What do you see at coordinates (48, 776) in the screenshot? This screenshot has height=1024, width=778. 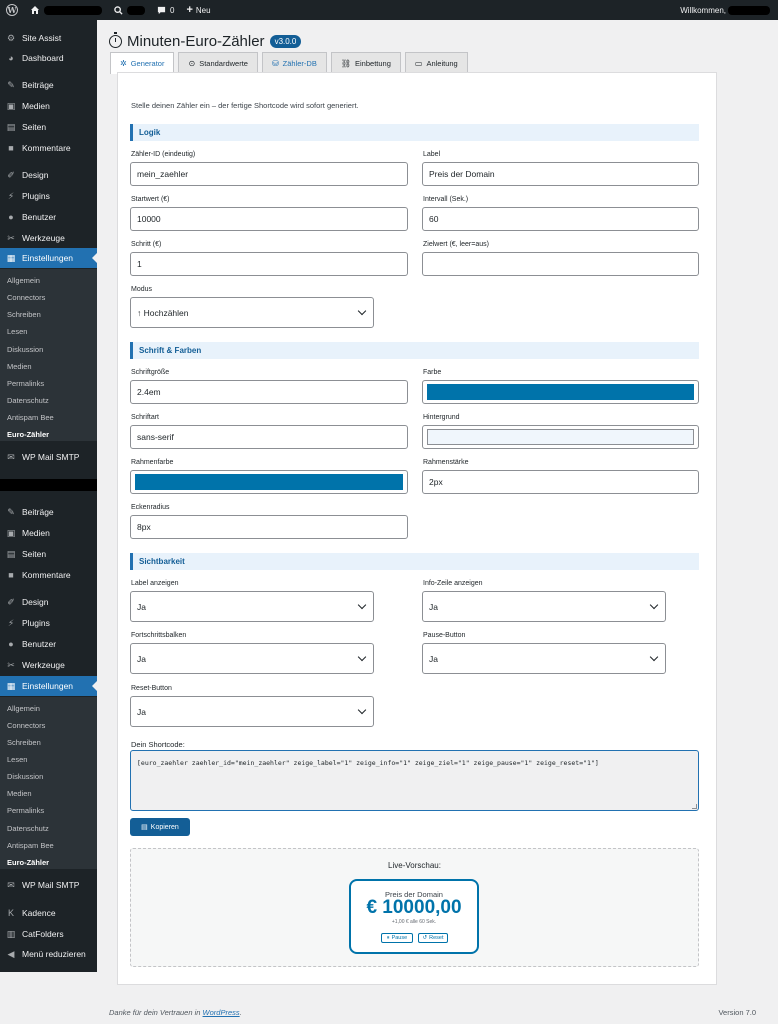 I see `submenu-diskussion-2: Diskussion` at bounding box center [48, 776].